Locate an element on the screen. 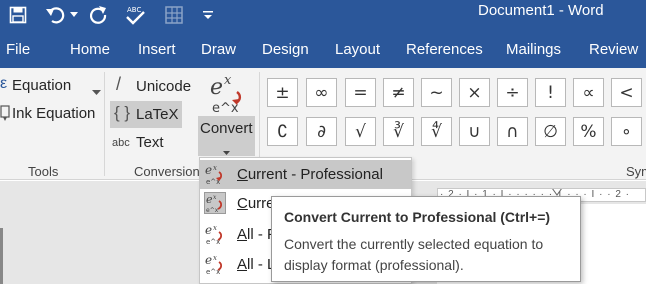 This screenshot has height=284, width=646. symbol-infinity: ∞ is located at coordinates (321, 92).